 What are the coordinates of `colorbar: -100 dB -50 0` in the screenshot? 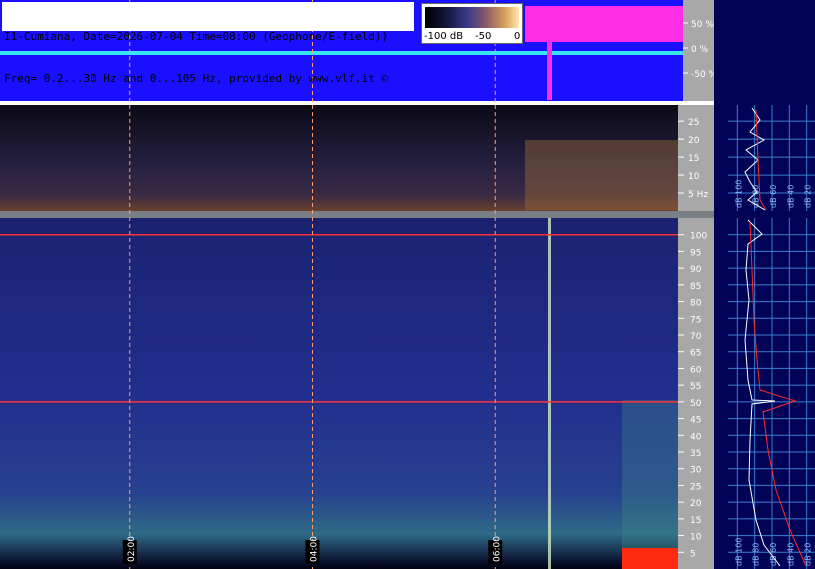 It's located at (472, 23).